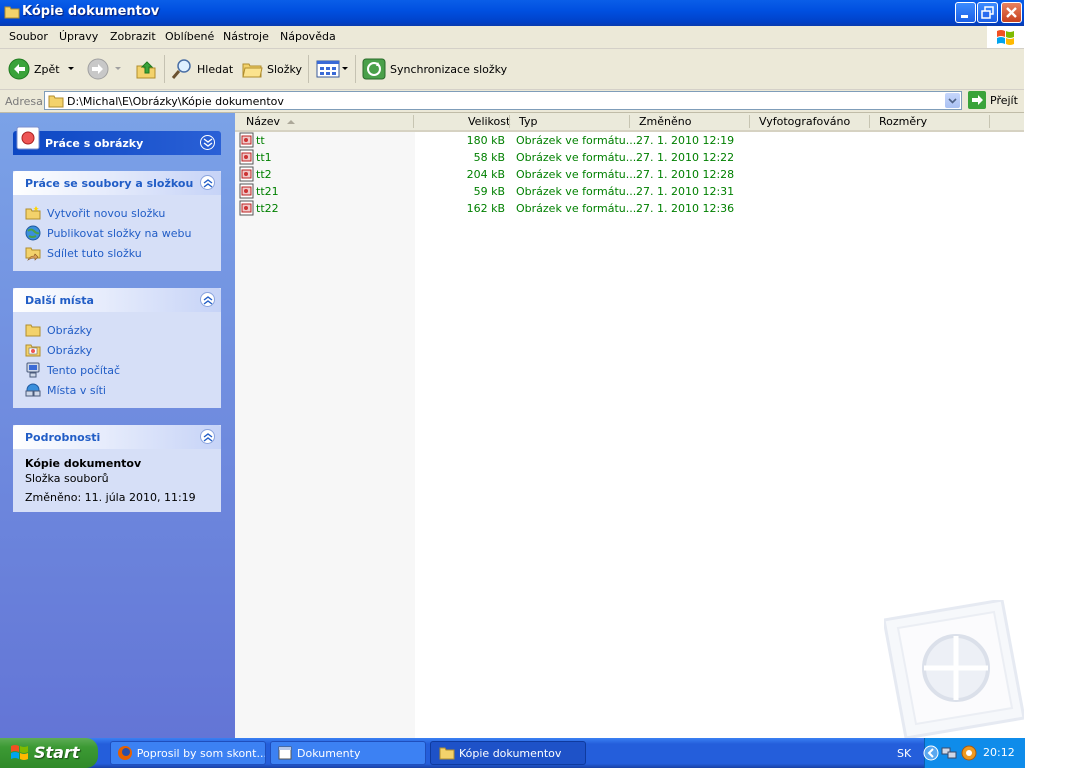  I want to click on column-taken: Vyfotografováno, so click(804, 122).